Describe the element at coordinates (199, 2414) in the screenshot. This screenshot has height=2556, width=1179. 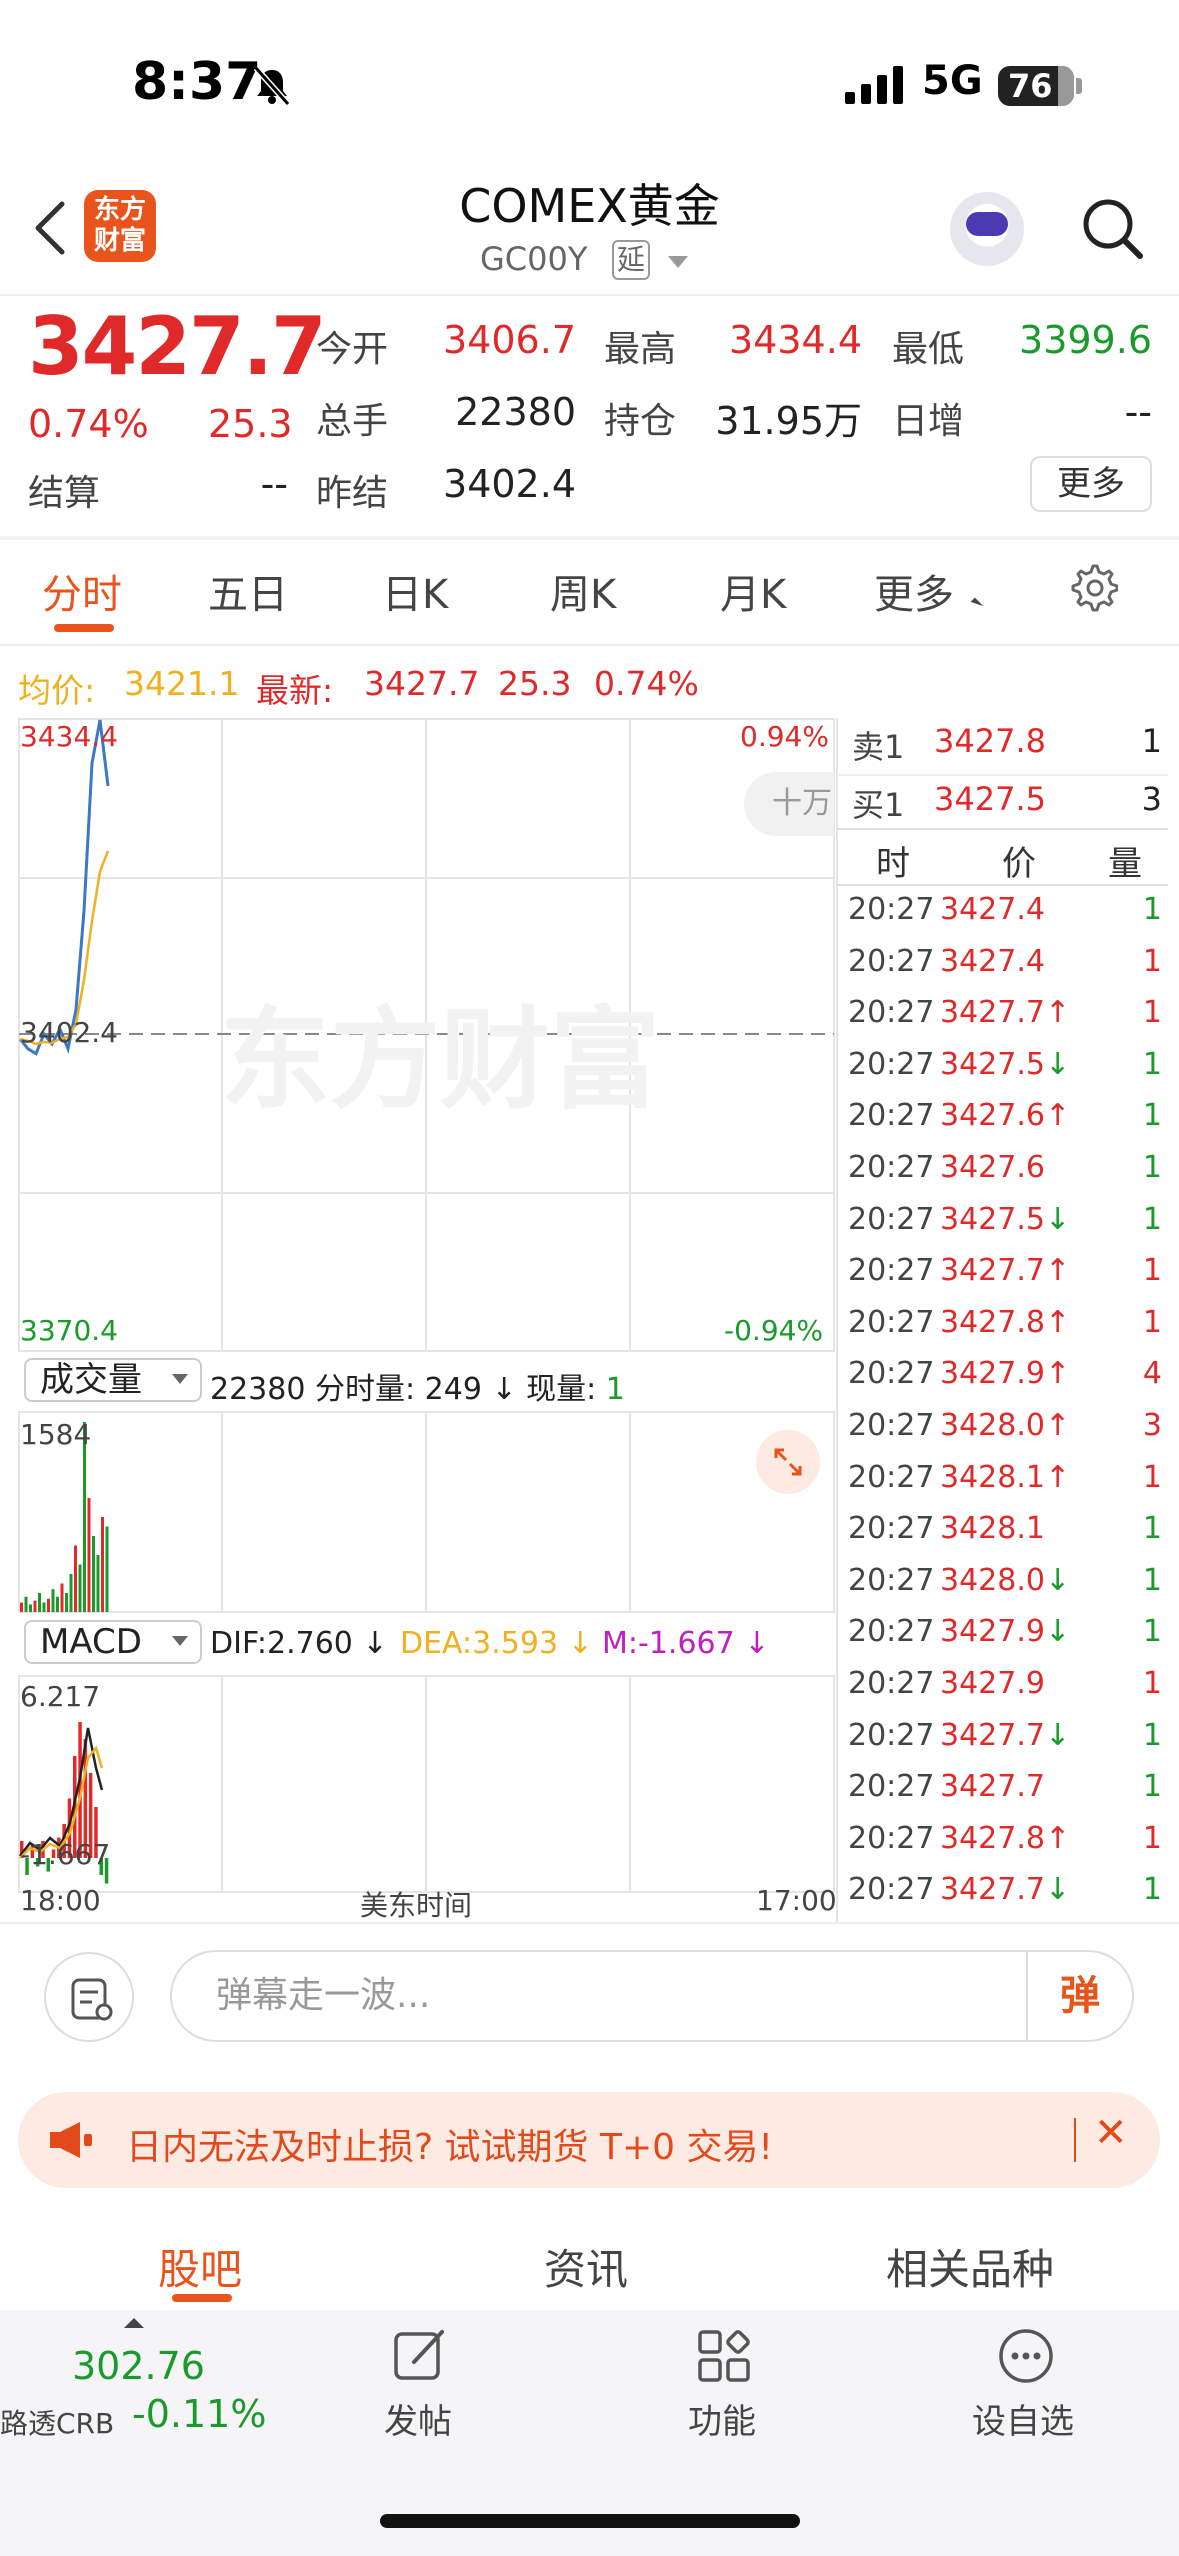
I see `index-pct: -0.11%` at that location.